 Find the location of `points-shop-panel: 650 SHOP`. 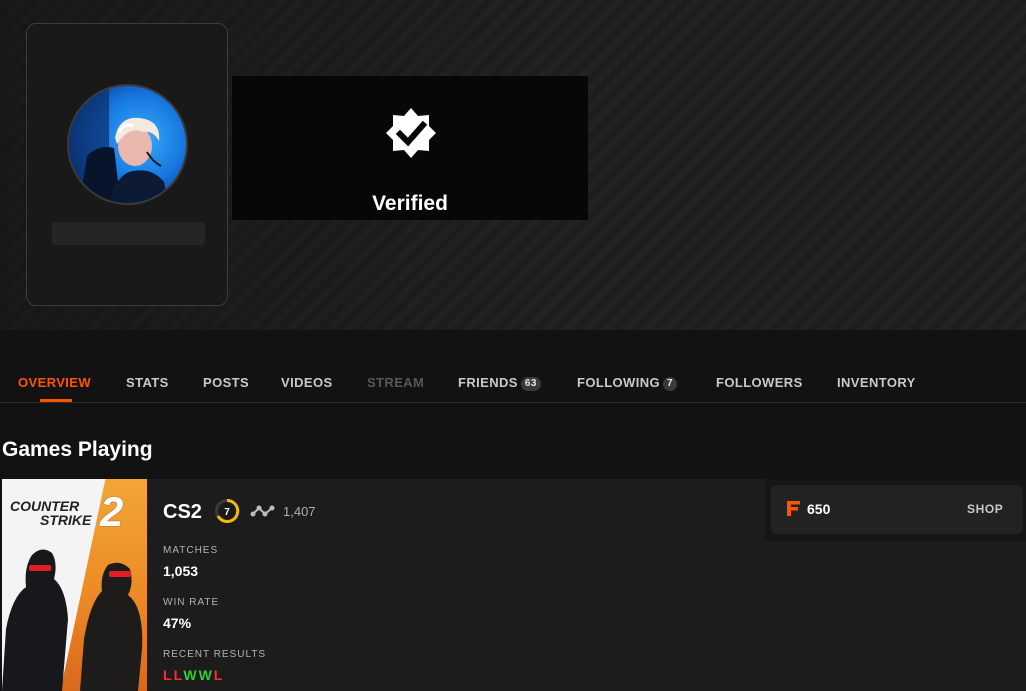

points-shop-panel: 650 SHOP is located at coordinates (895, 510).